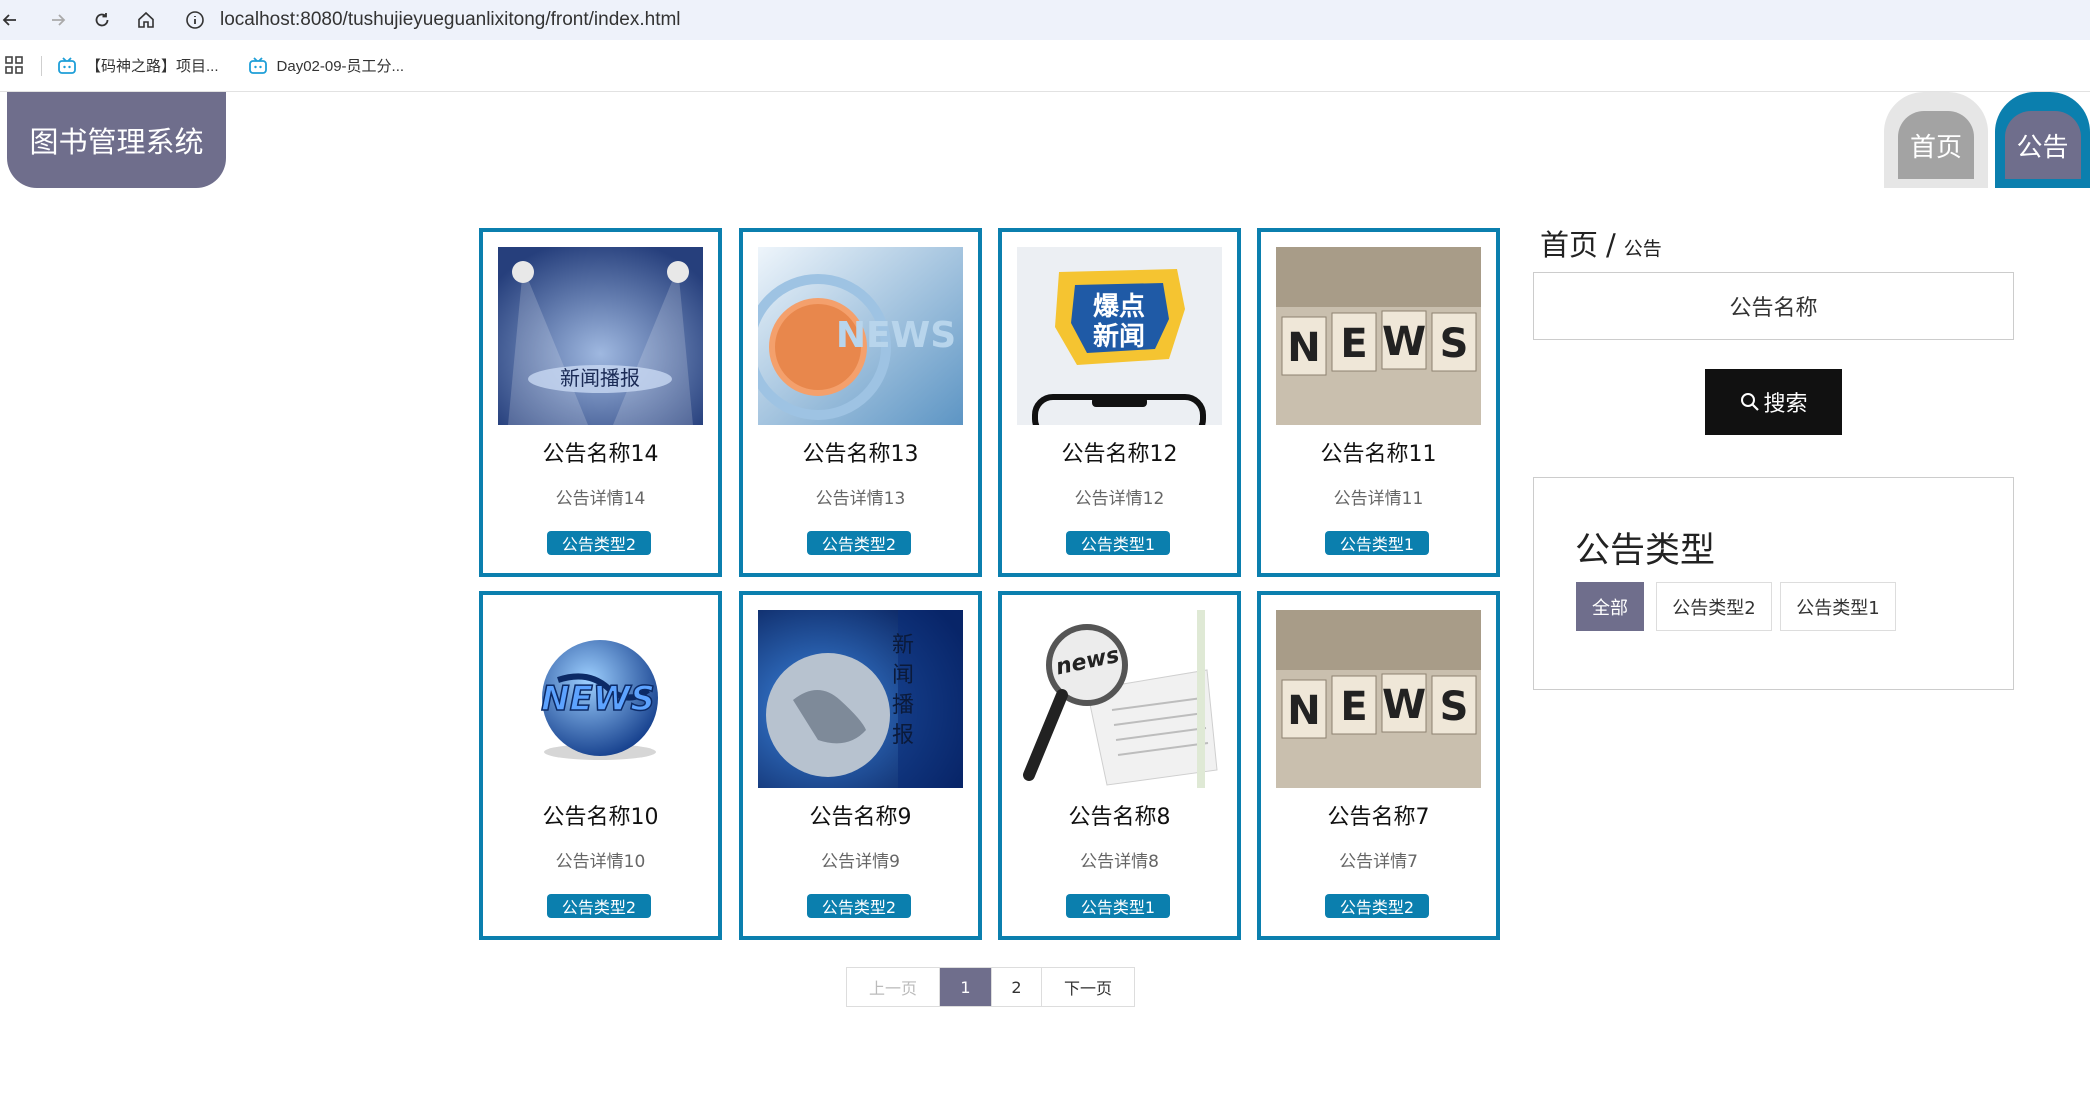 The image size is (2090, 1104). What do you see at coordinates (1378, 499) in the screenshot?
I see `notice-detail: 公告详情11` at bounding box center [1378, 499].